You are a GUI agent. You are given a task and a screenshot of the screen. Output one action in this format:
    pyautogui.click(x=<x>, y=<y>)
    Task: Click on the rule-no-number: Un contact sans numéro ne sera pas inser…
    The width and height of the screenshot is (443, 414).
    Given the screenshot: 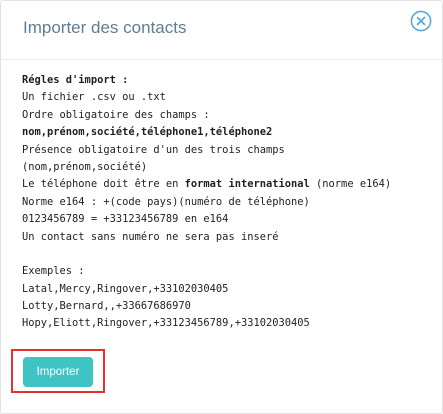 What is the action you would take?
    pyautogui.click(x=150, y=236)
    